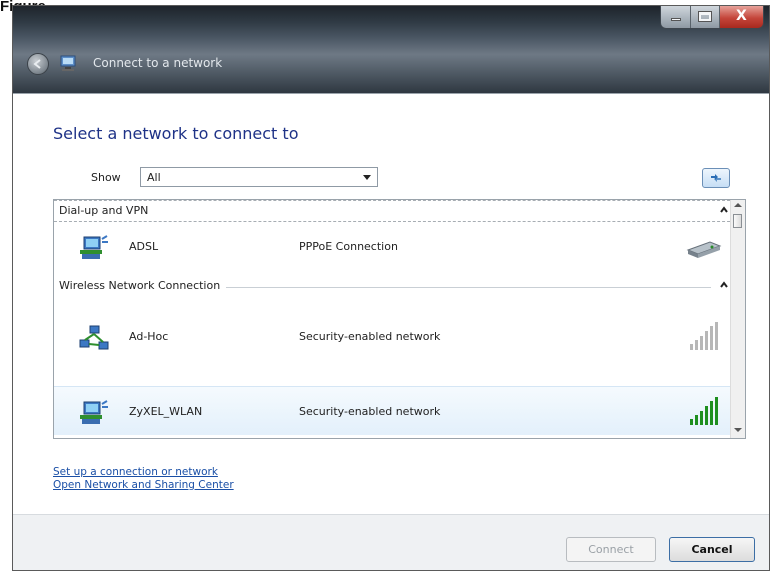  I want to click on back-button, so click(38, 64).